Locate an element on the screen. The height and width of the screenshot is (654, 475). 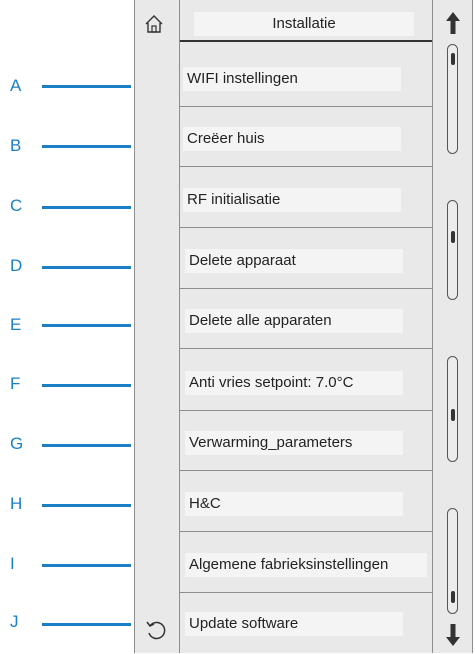
callout-label-a: A is located at coordinates (16, 85).